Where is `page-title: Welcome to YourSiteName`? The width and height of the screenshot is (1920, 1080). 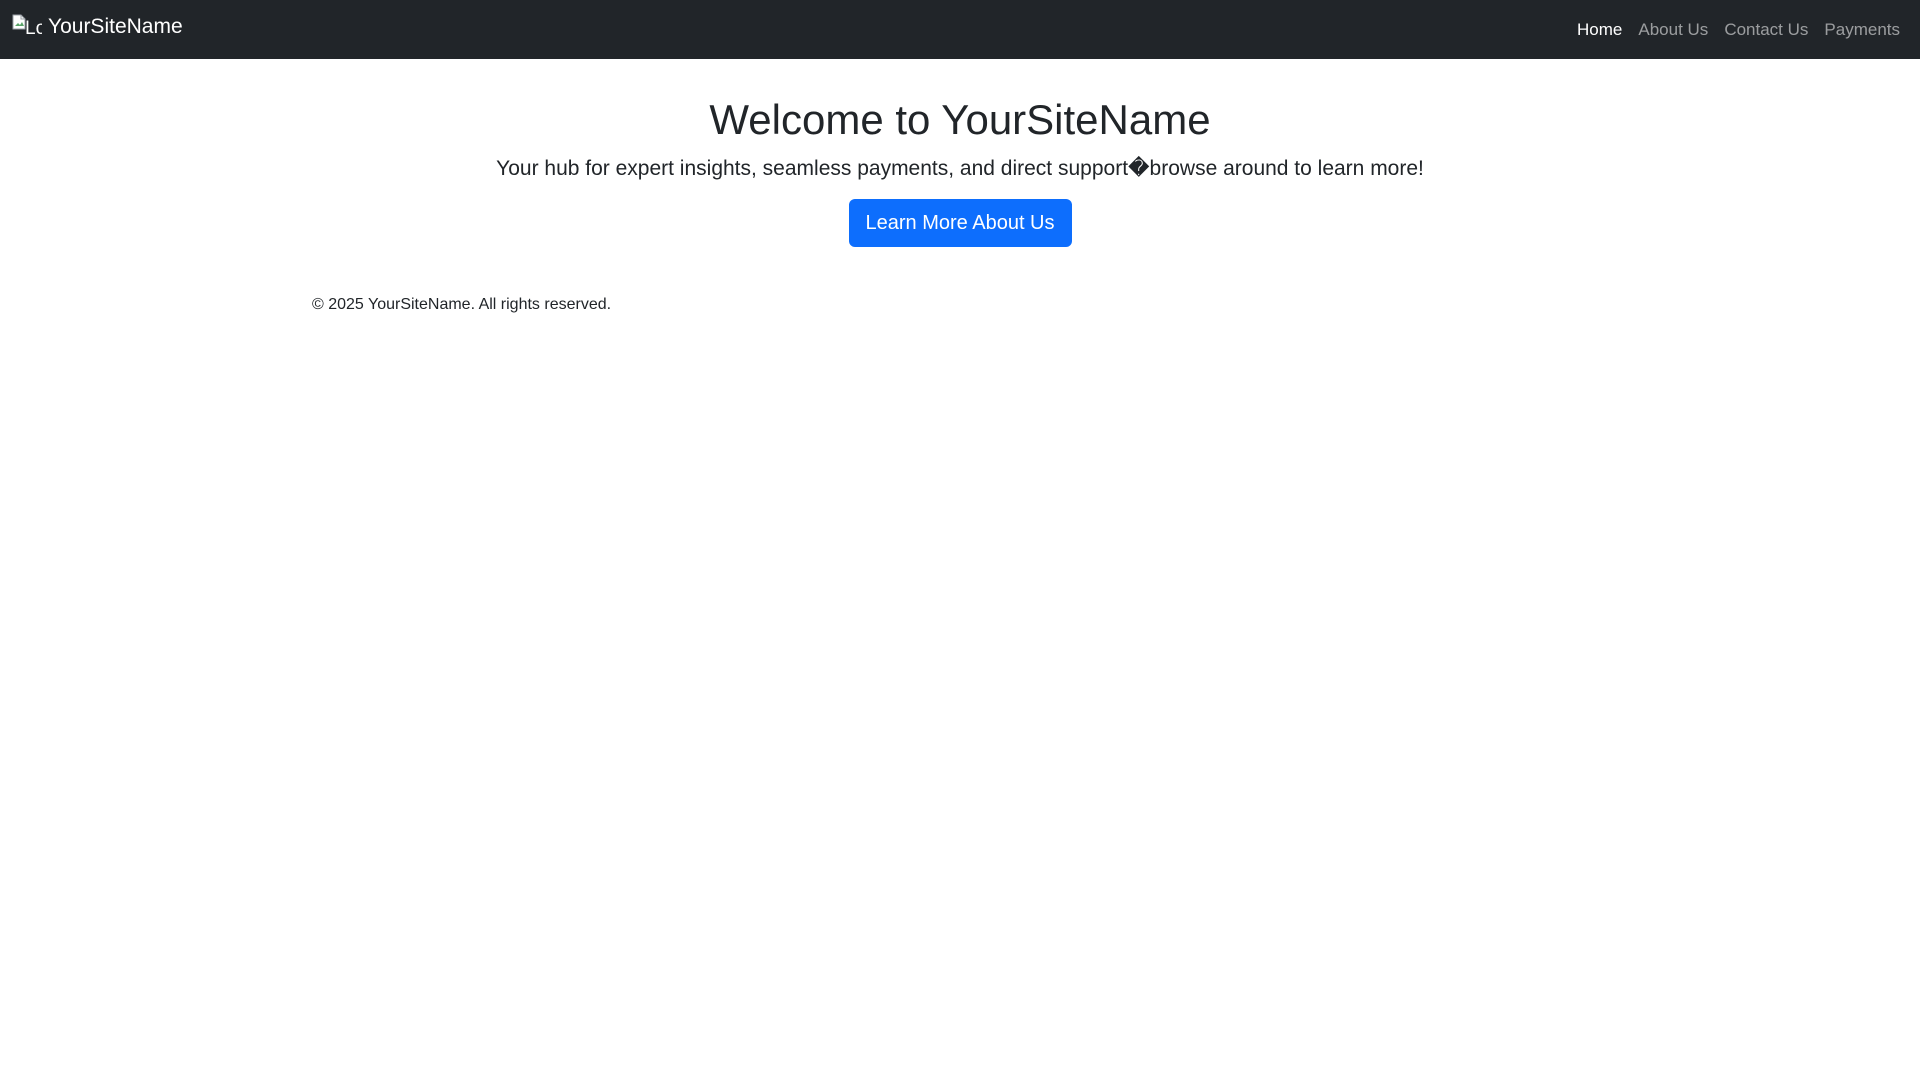
page-title: Welcome to YourSiteName is located at coordinates (960, 119).